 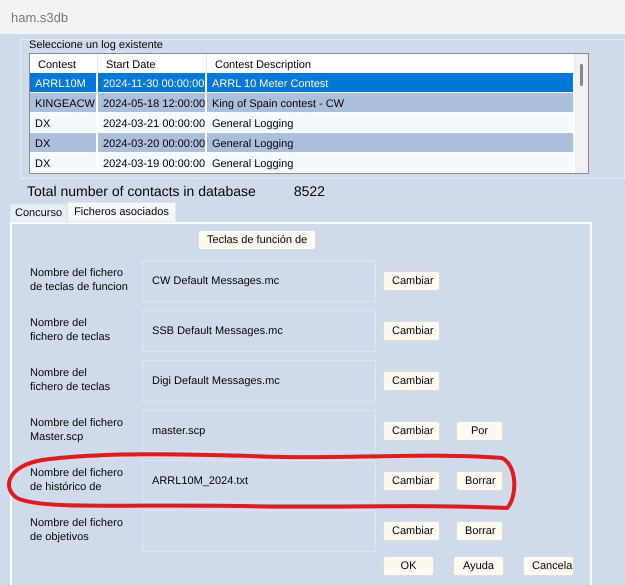 I want to click on file-name-field: CW Default Messages.mc, so click(x=259, y=281).